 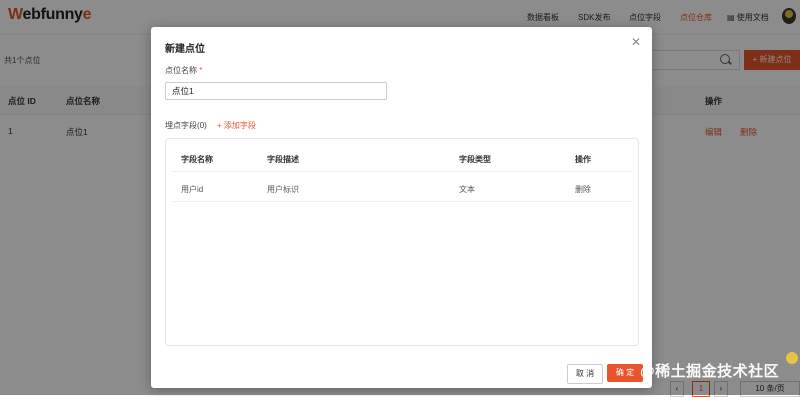 What do you see at coordinates (585, 374) in the screenshot?
I see `cancel-button: 取 消` at bounding box center [585, 374].